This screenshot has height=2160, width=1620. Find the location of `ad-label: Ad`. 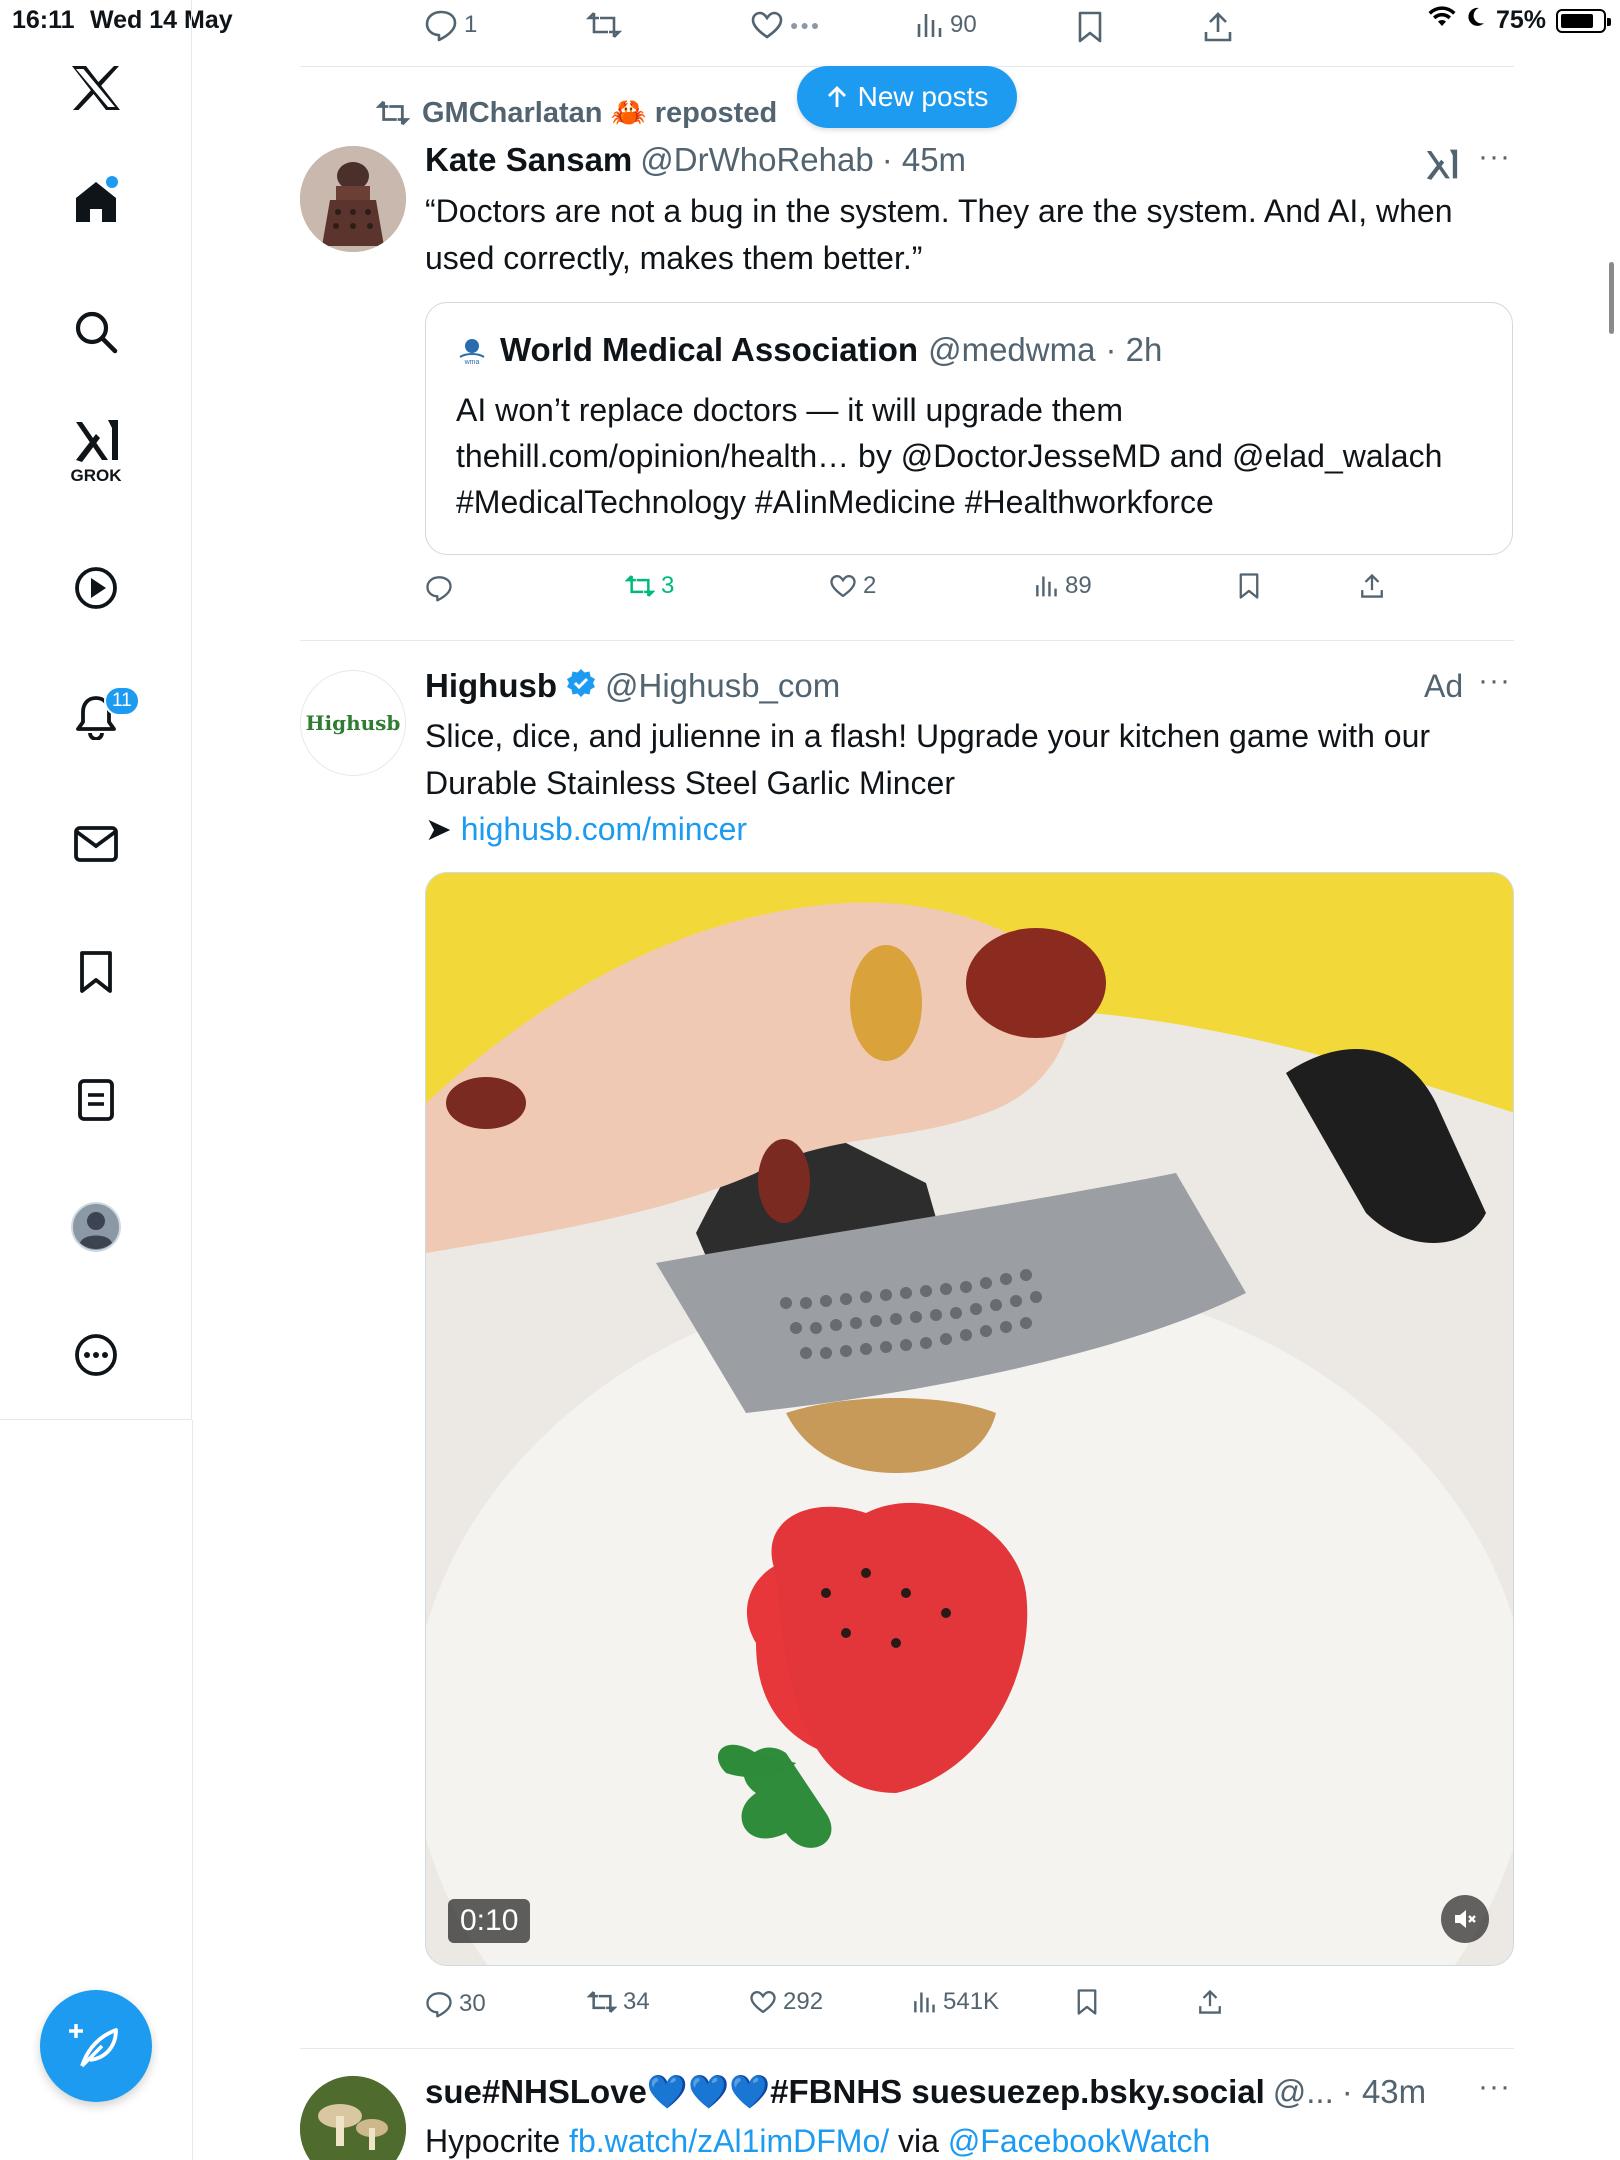

ad-label: Ad is located at coordinates (1444, 686).